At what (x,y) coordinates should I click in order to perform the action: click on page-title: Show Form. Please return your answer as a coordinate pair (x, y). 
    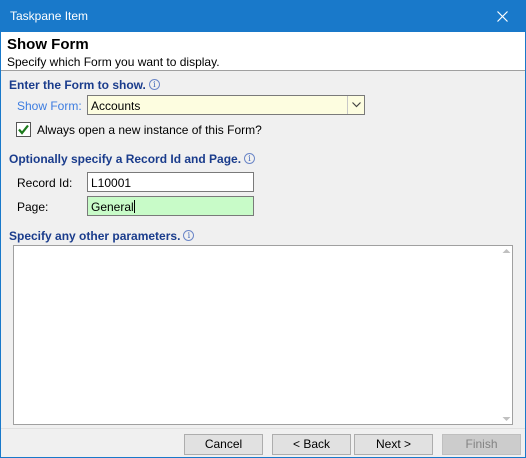
    Looking at the image, I should click on (48, 44).